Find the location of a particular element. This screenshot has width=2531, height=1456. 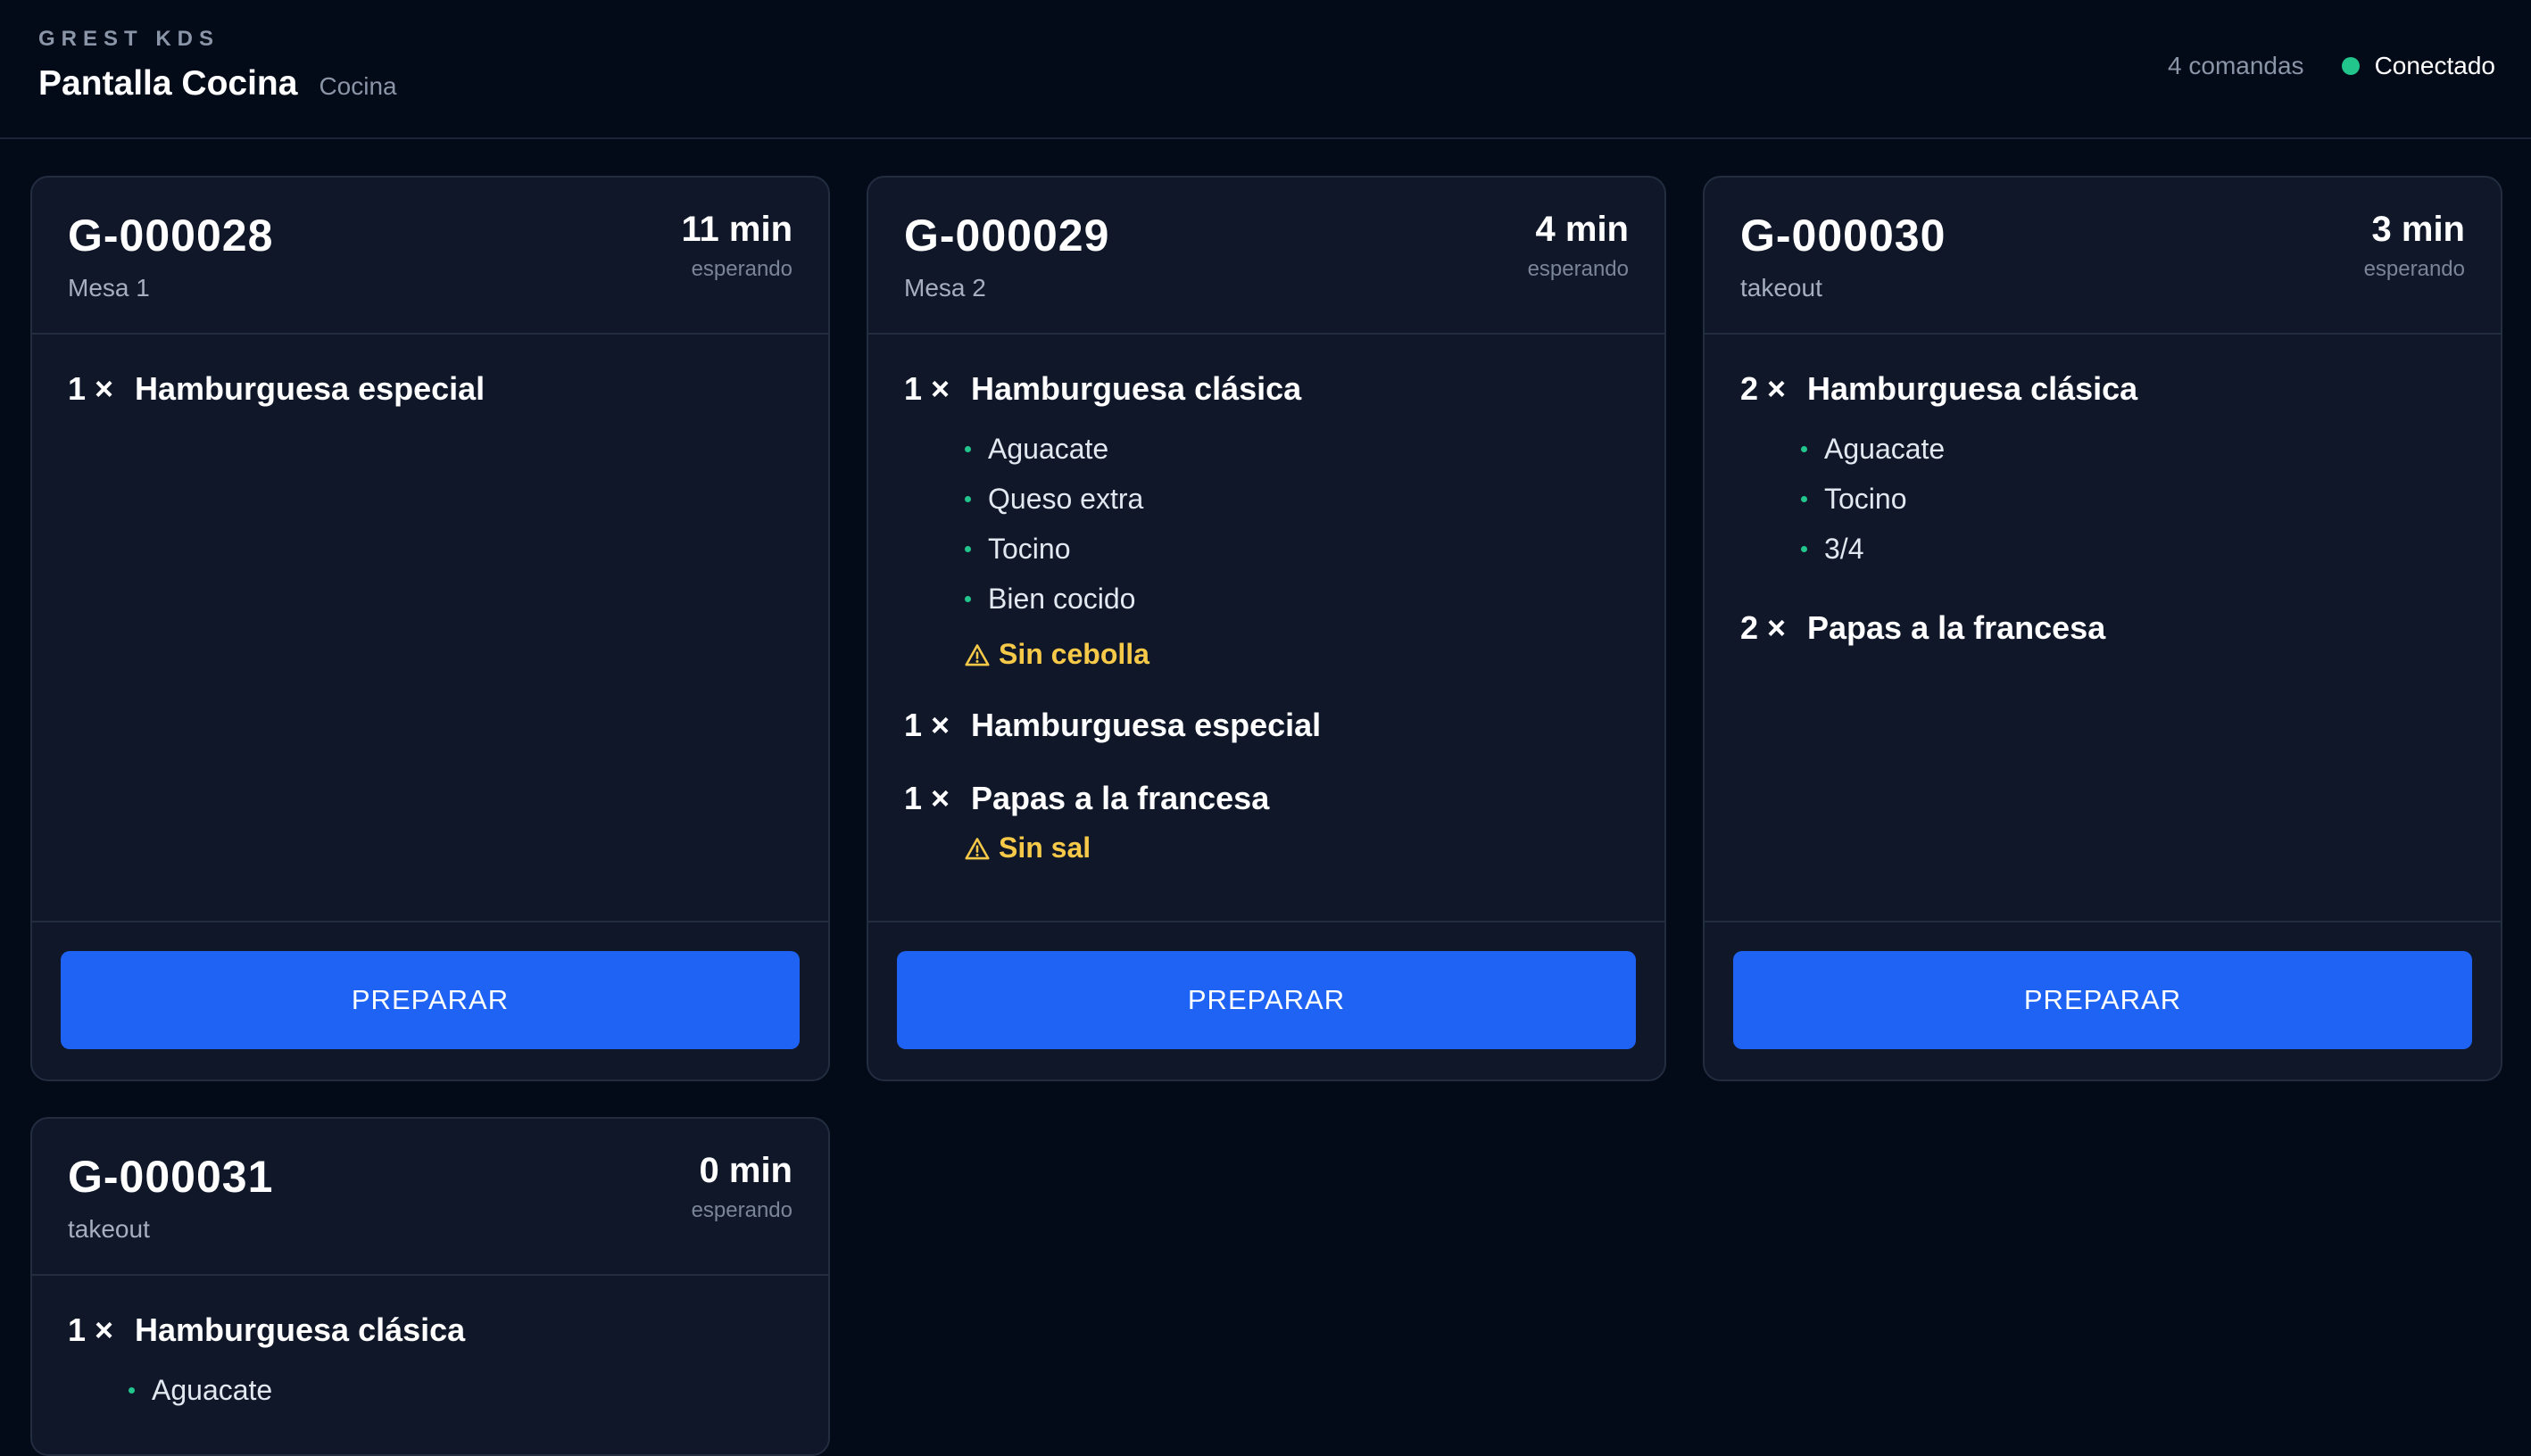

wait-minutes: 11 min is located at coordinates (737, 230).